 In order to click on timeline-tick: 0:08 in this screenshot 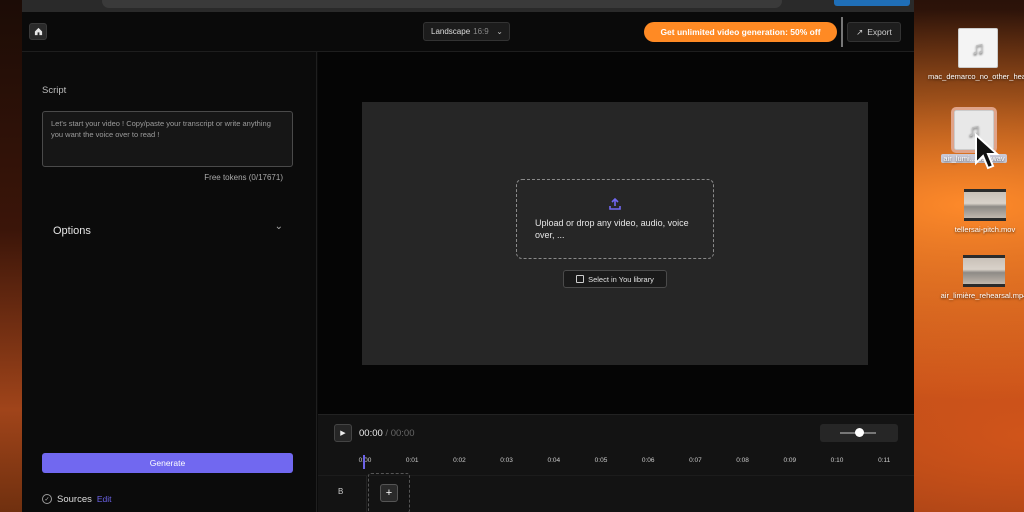, I will do `click(742, 460)`.